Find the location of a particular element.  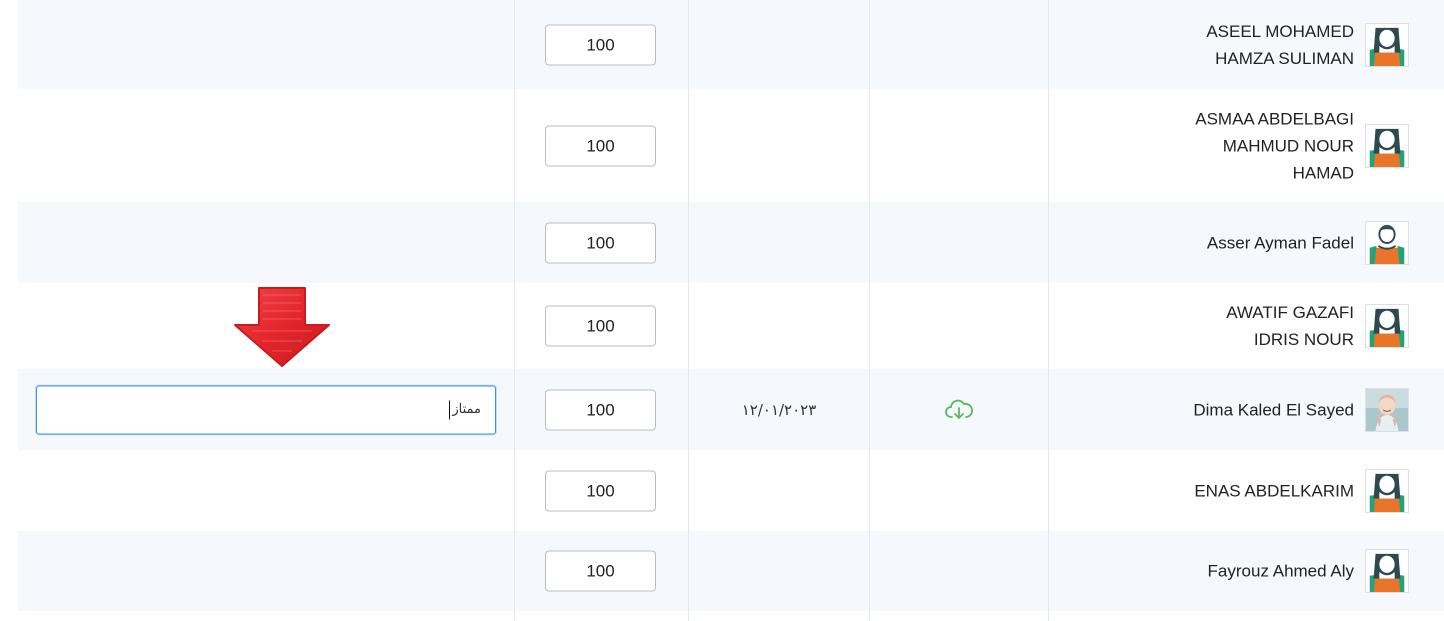

student-cell: ASEEL MOHAMED HAMZA SULIMAN is located at coordinates (1246, 44).